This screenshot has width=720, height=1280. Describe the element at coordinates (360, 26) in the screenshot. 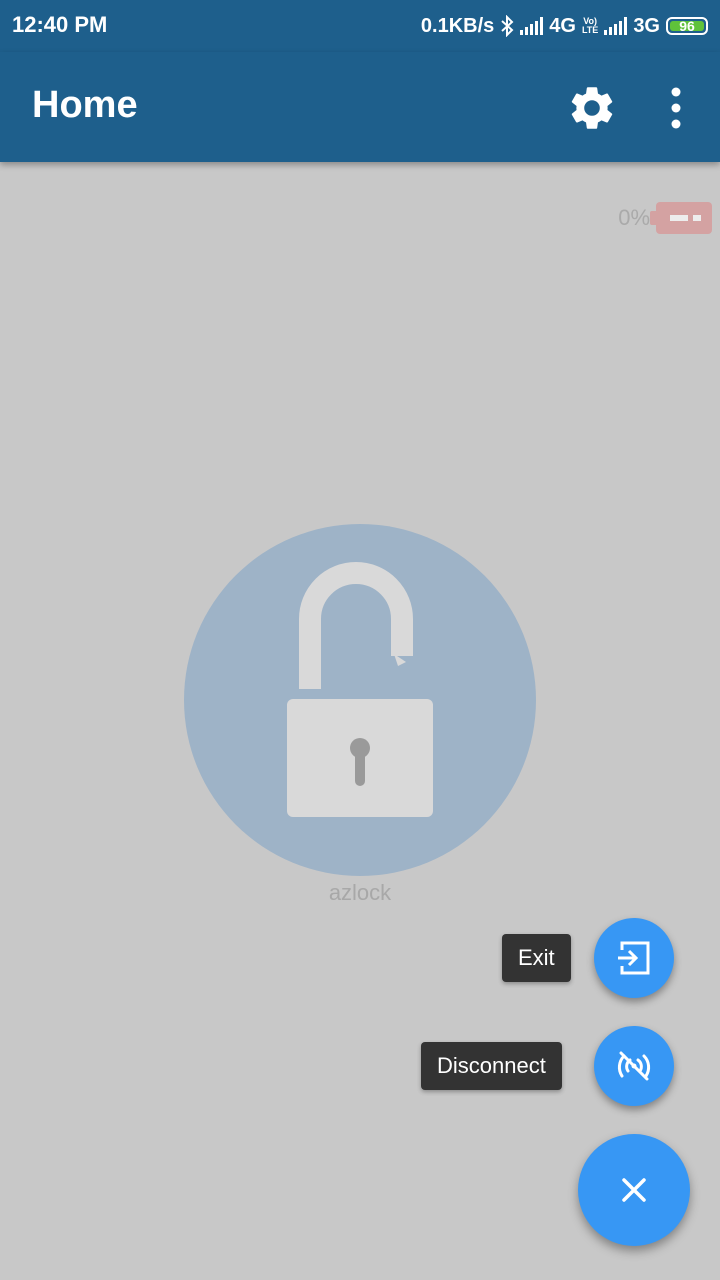

I see `status-bar: 12:40 PM 0.1KB/s 4G Vo) LTE 3G 96` at that location.